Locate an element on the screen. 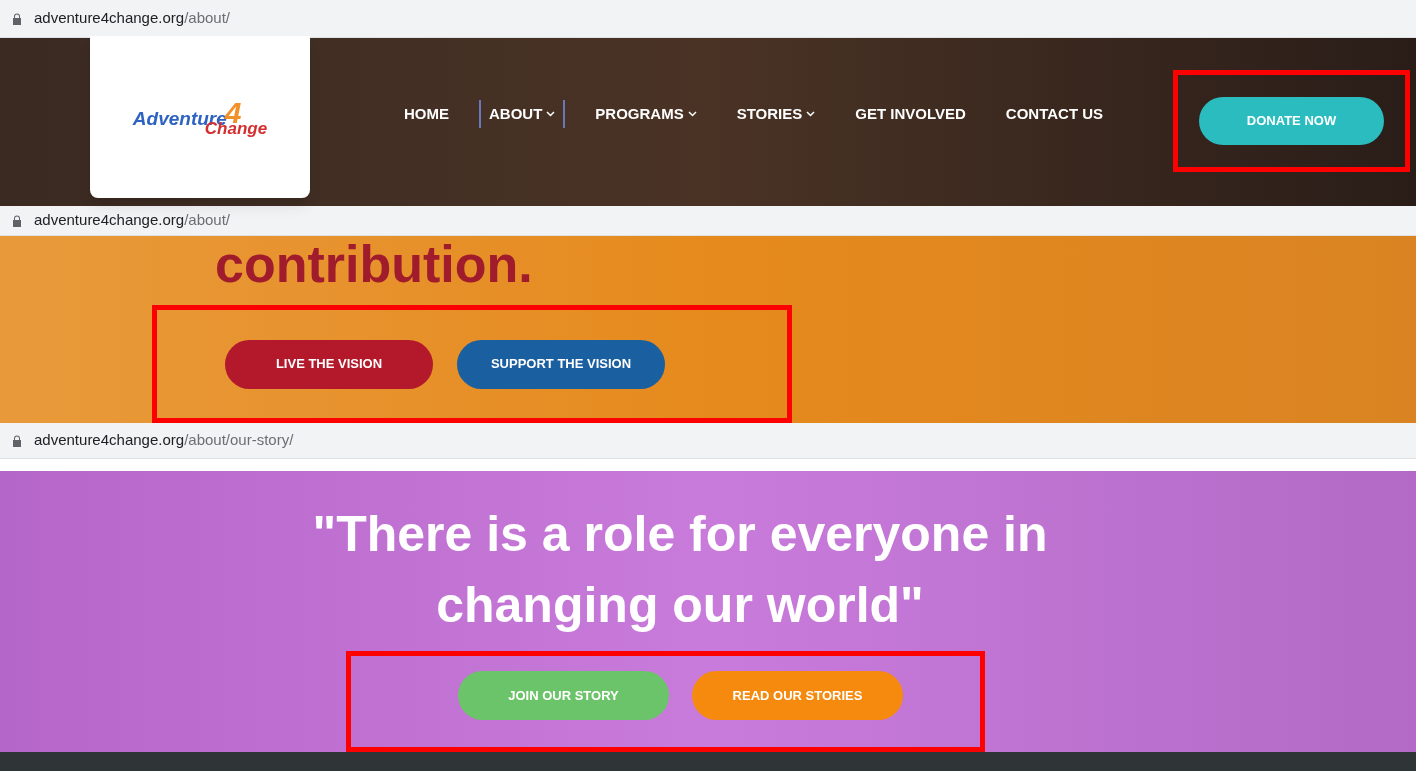 The height and width of the screenshot is (771, 1416). nav-link: ABOUT is located at coordinates (522, 114).